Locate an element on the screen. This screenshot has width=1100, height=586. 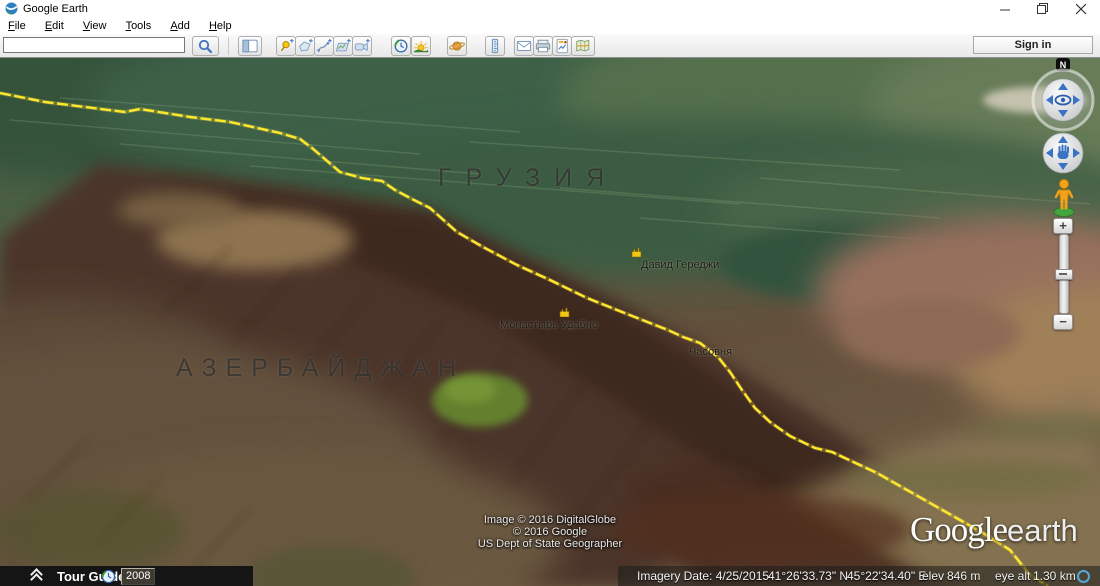
image-overlay-icon is located at coordinates (343, 45).